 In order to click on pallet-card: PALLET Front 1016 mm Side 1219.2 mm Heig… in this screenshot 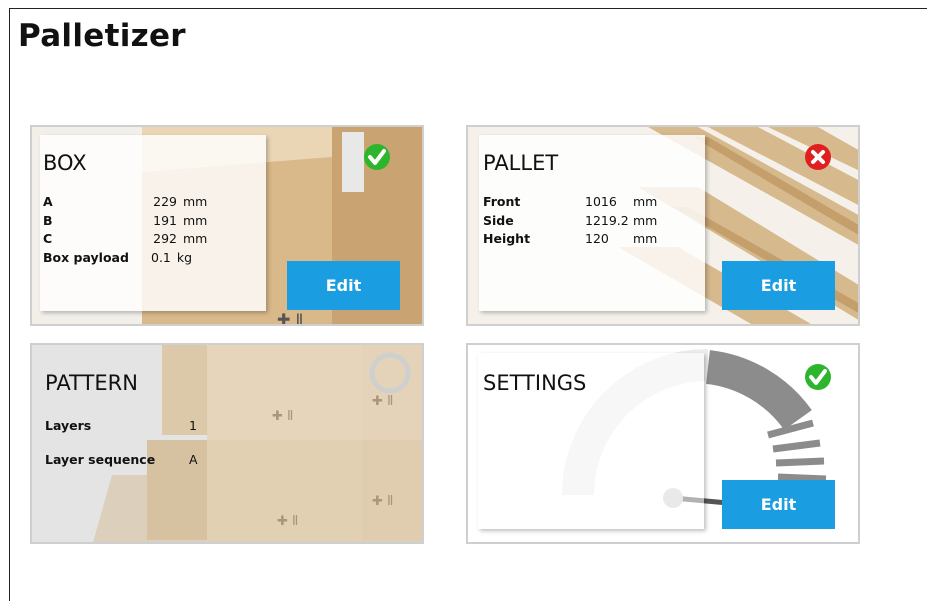, I will do `click(663, 225)`.